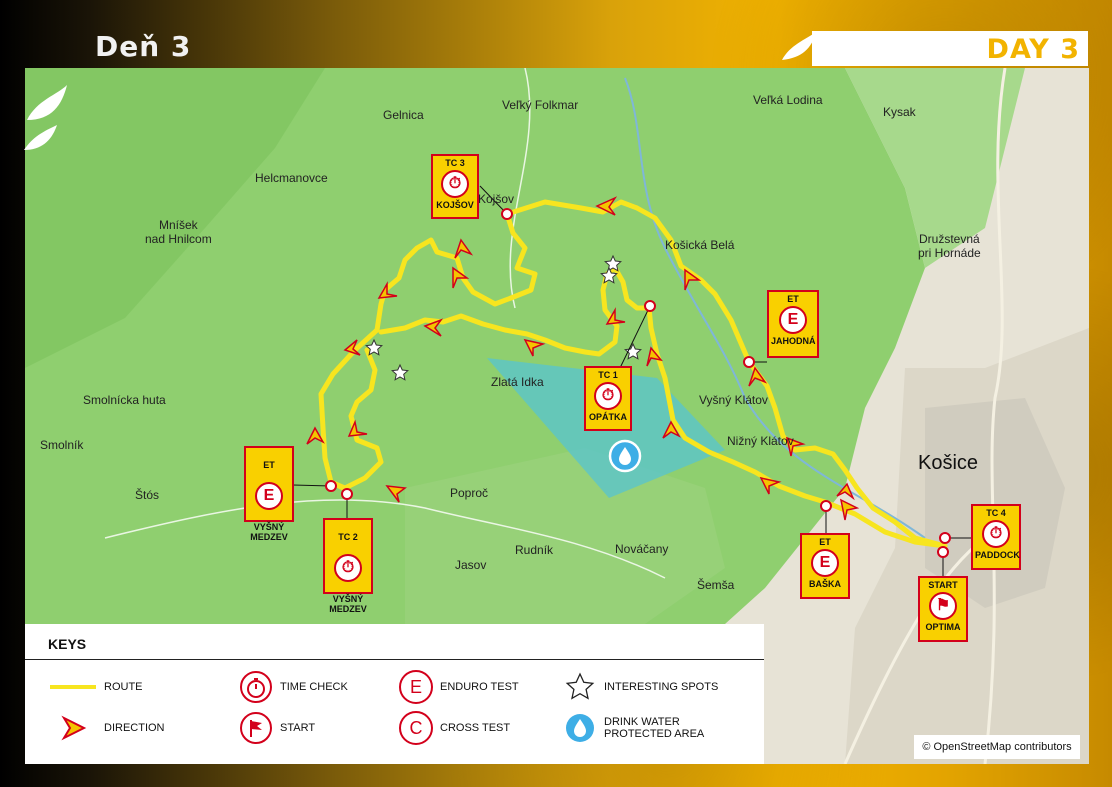 Image resolution: width=1112 pixels, height=787 pixels. I want to click on legend-route: ROUTE, so click(95, 687).